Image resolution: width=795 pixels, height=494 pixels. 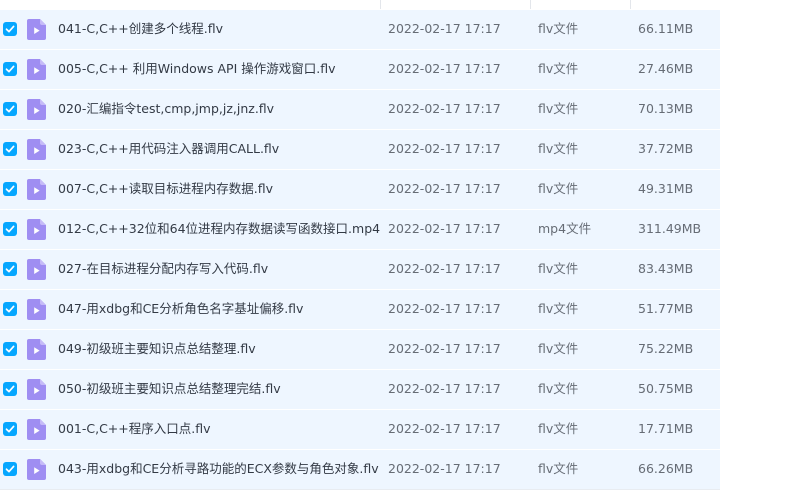 I want to click on file-name: 012-C,C++32位和64位进程内存数据读写函数接口.mp4, so click(x=219, y=229).